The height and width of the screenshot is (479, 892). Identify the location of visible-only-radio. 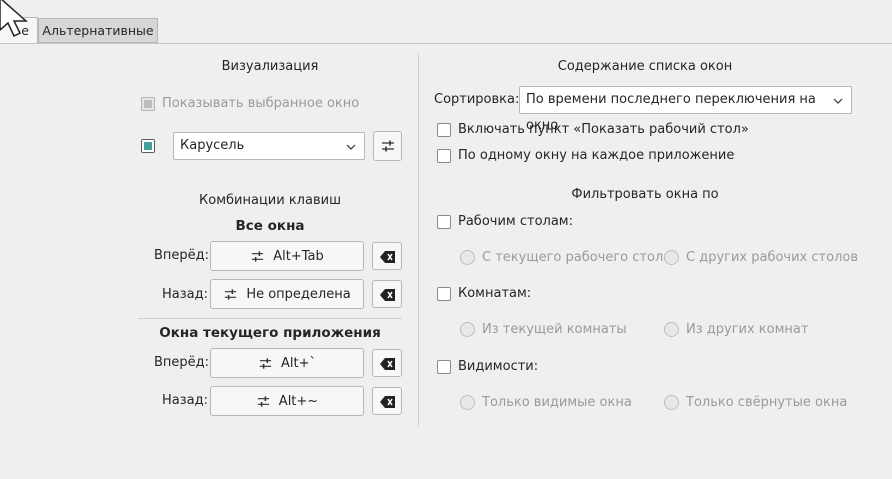
(467, 402).